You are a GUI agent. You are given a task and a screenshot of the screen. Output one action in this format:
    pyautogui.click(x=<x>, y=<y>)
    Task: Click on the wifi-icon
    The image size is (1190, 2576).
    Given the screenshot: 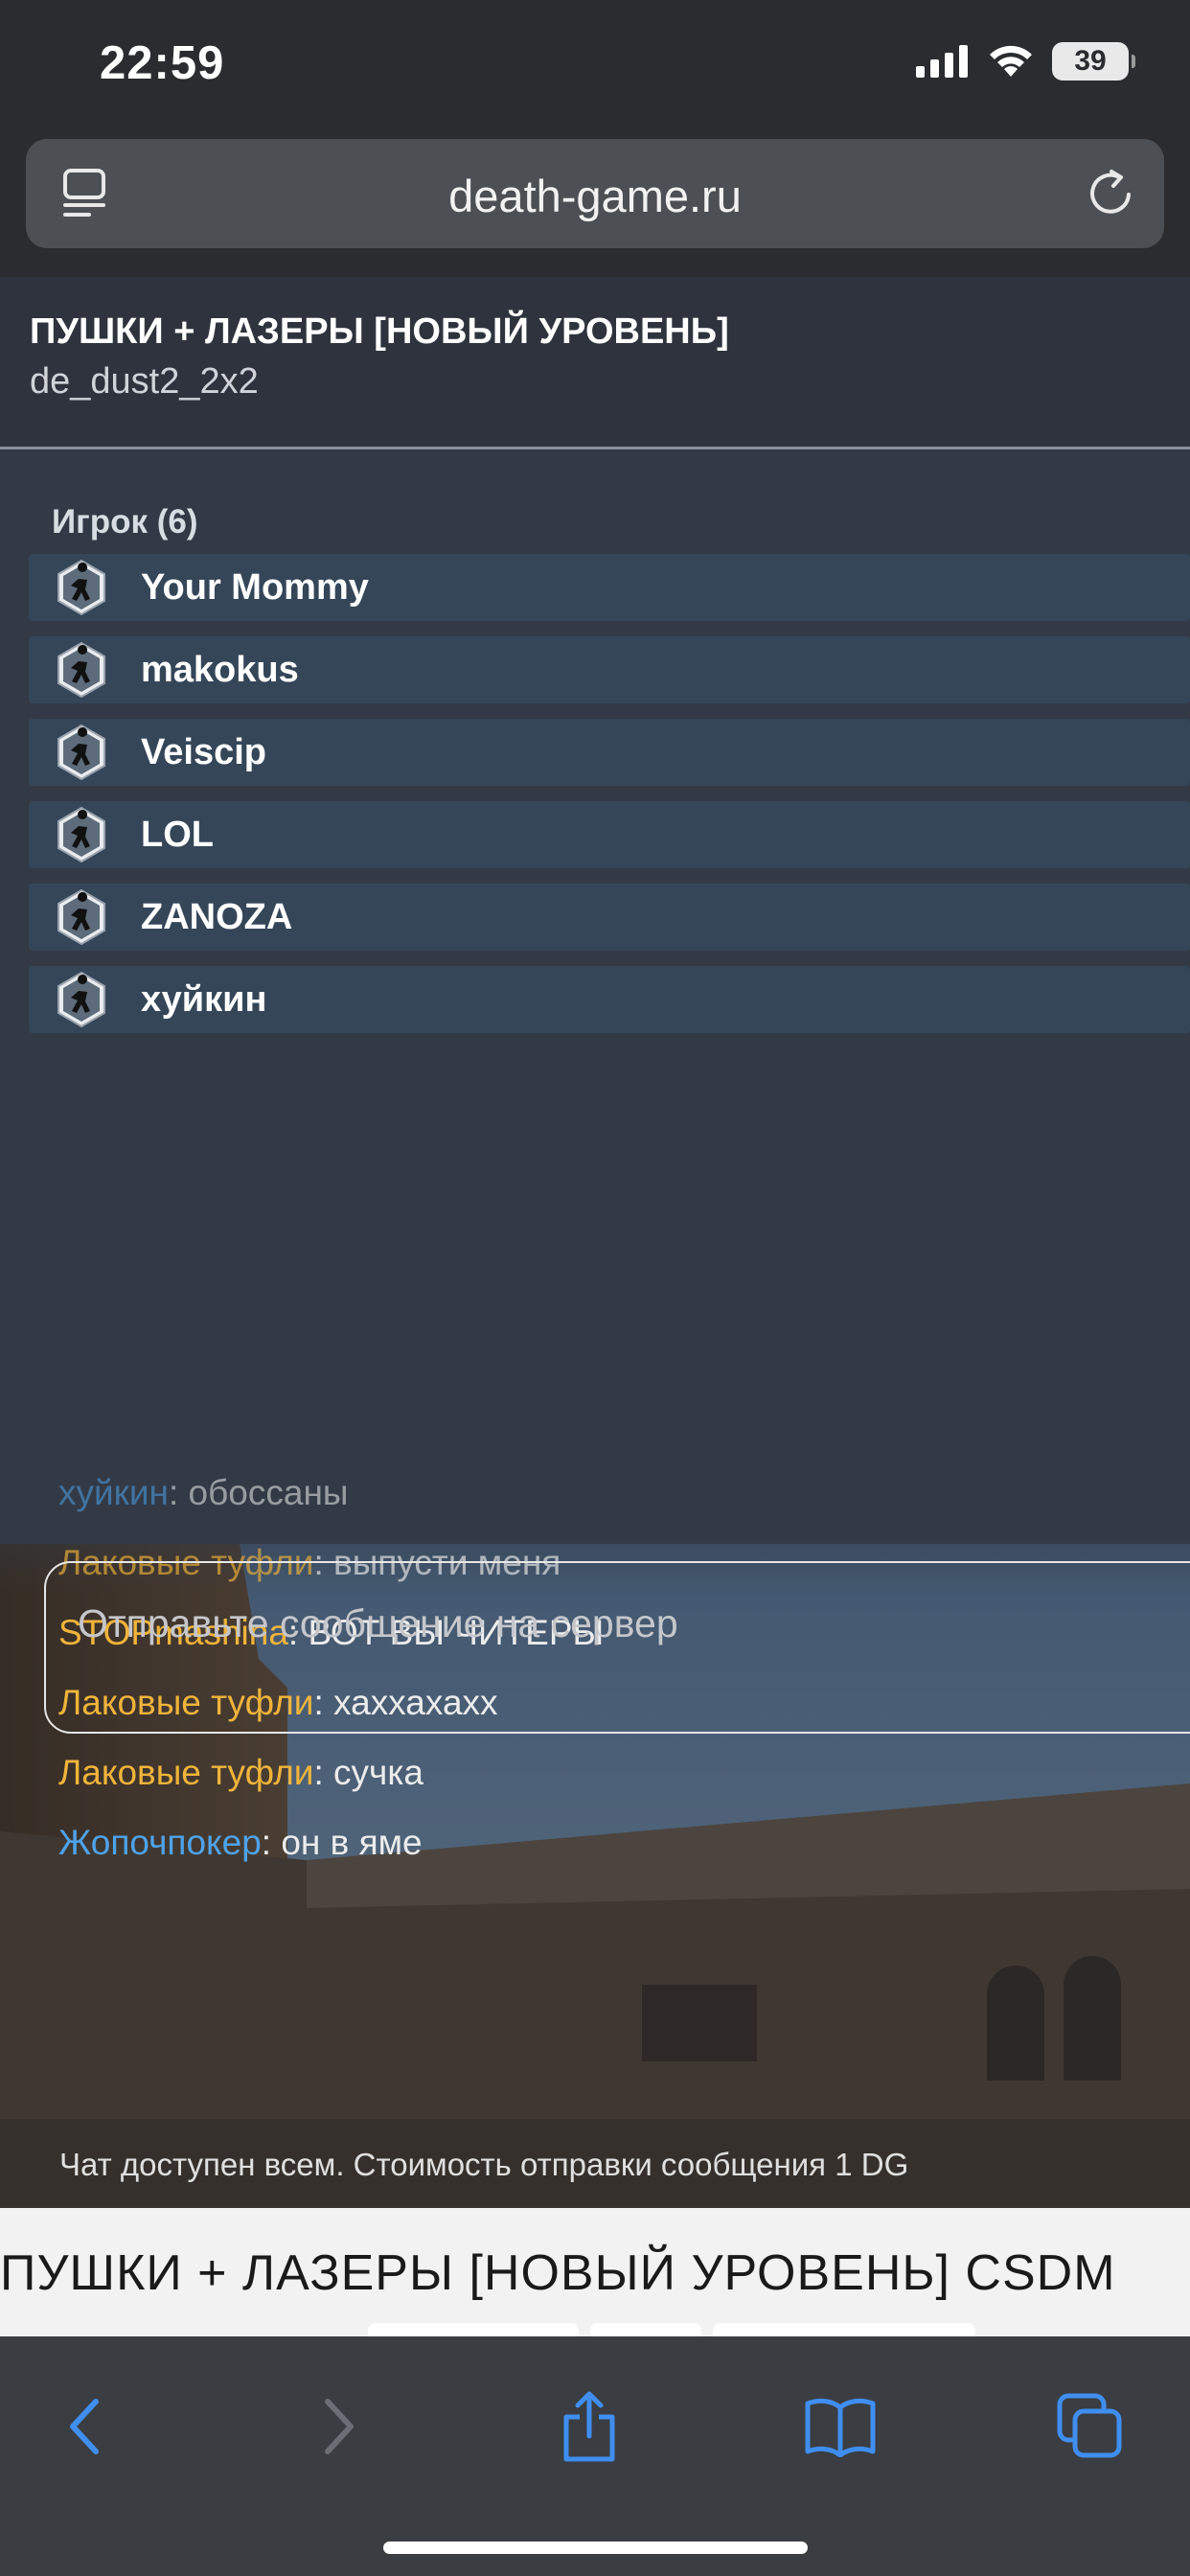 What is the action you would take?
    pyautogui.click(x=1011, y=61)
    